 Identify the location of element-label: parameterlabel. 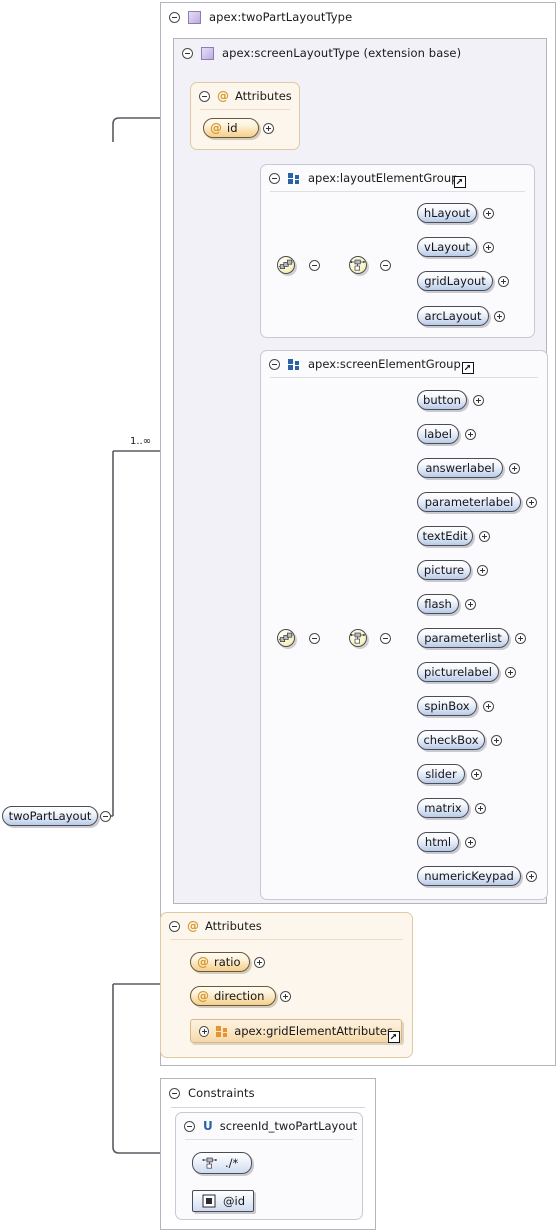
(469, 502).